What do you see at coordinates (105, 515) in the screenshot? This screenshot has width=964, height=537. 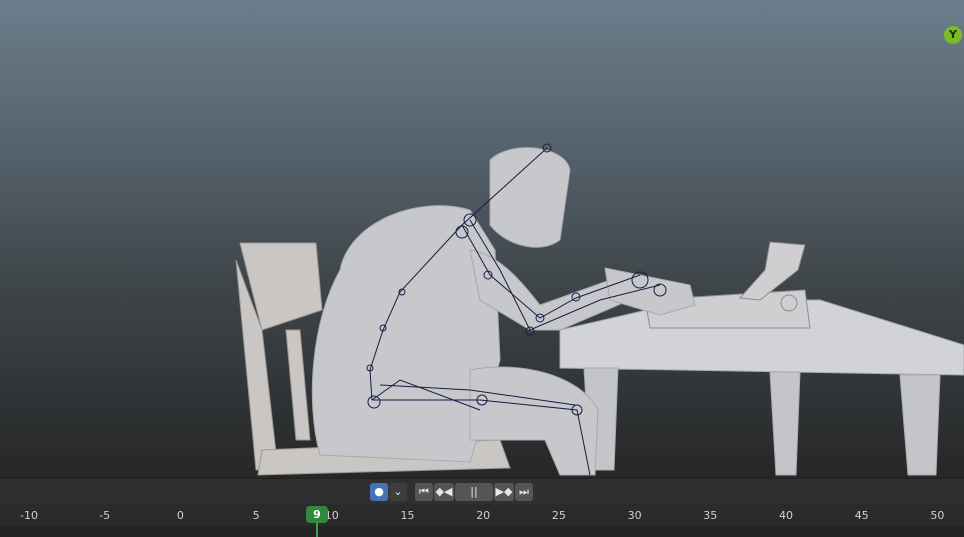 I see `frame-tick-label: -5` at bounding box center [105, 515].